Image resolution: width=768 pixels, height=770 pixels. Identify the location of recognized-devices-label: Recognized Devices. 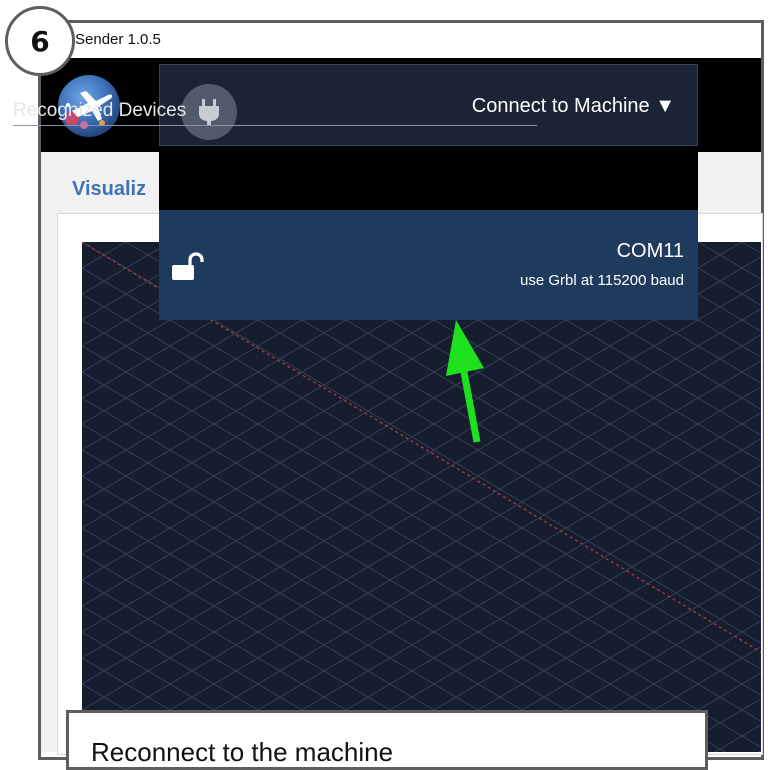
(100, 110).